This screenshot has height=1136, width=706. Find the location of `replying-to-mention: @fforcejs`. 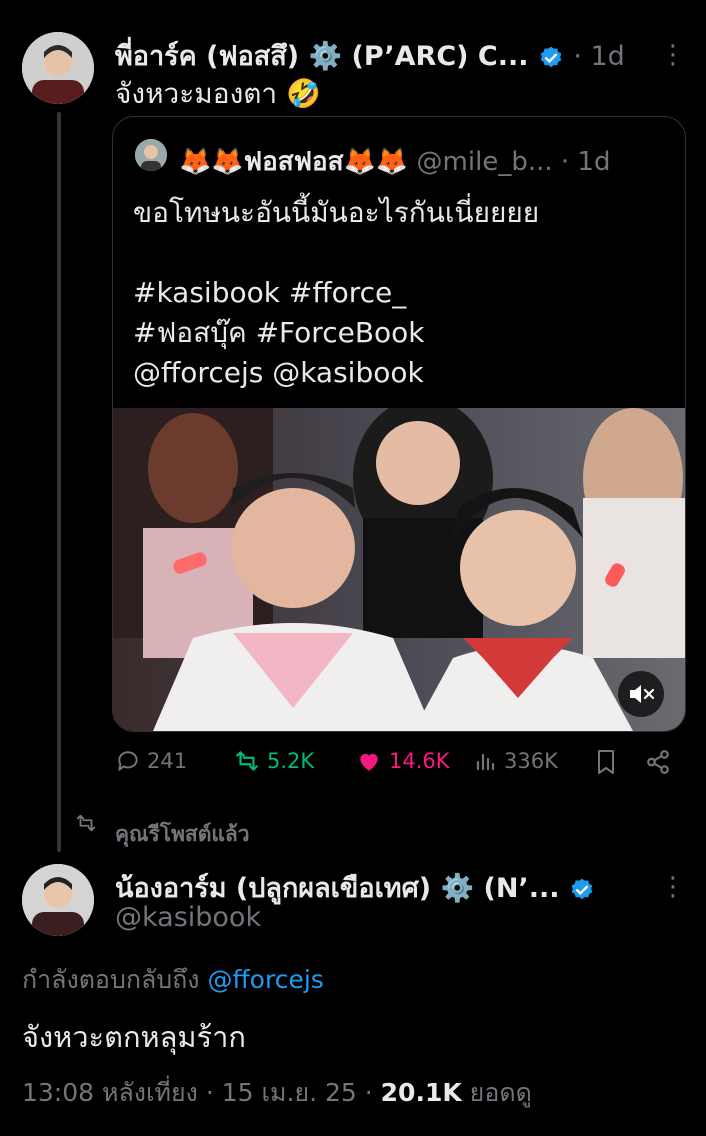

replying-to-mention: @fforcejs is located at coordinates (265, 979).